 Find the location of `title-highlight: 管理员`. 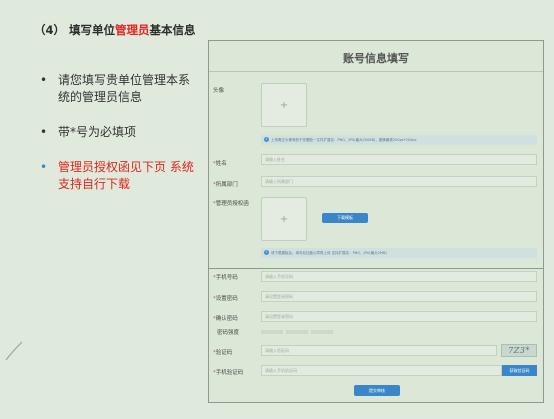

title-highlight: 管理员 is located at coordinates (132, 30).